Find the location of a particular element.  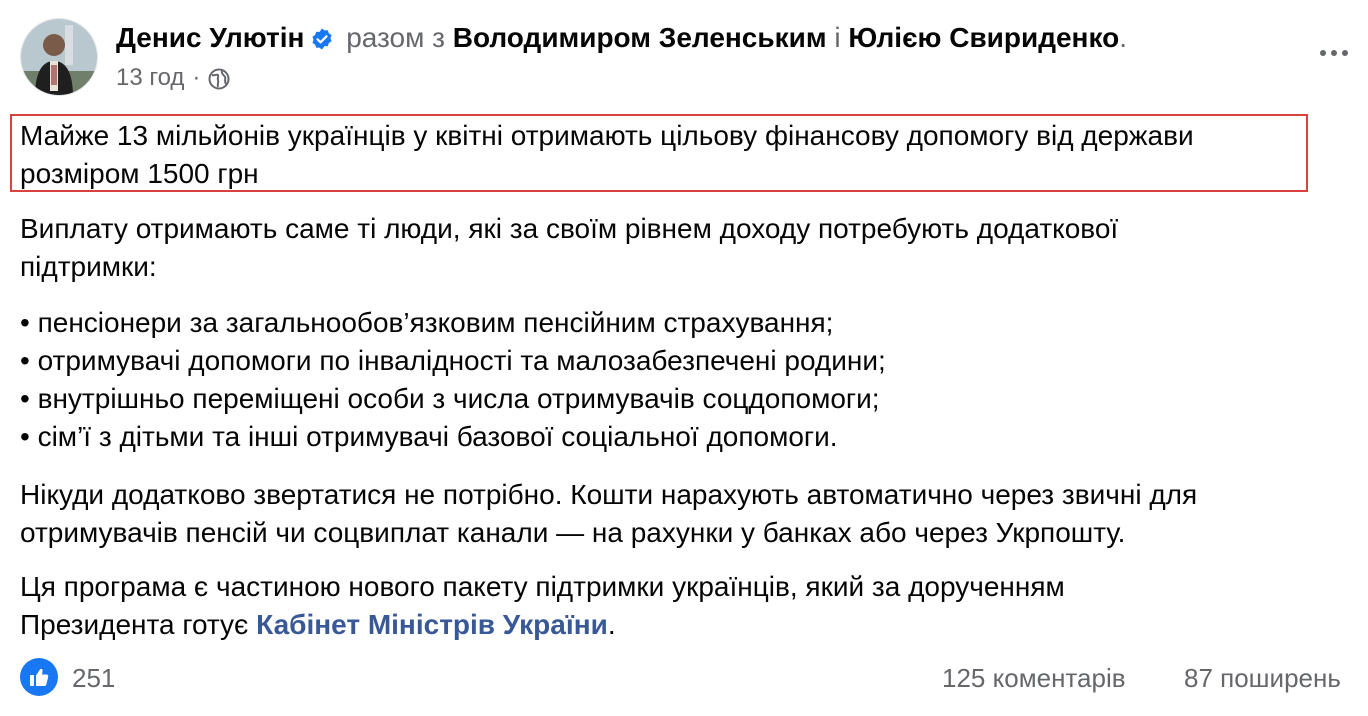

cabinet-ministers-link: Кабінет Міністрів України is located at coordinates (432, 624).